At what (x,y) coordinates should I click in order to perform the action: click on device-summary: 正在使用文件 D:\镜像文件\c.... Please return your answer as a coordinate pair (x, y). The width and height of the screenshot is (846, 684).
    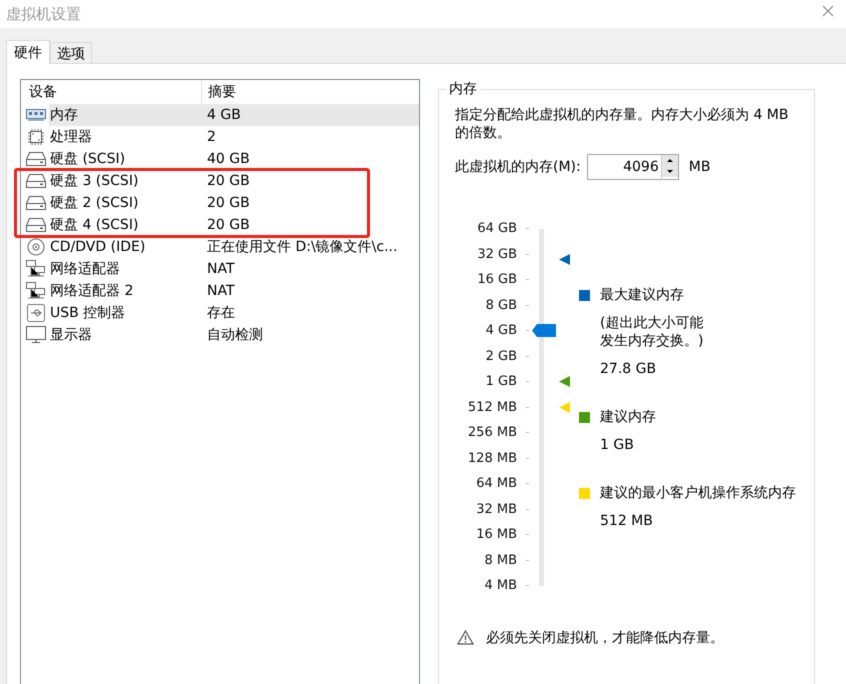
    Looking at the image, I should click on (302, 247).